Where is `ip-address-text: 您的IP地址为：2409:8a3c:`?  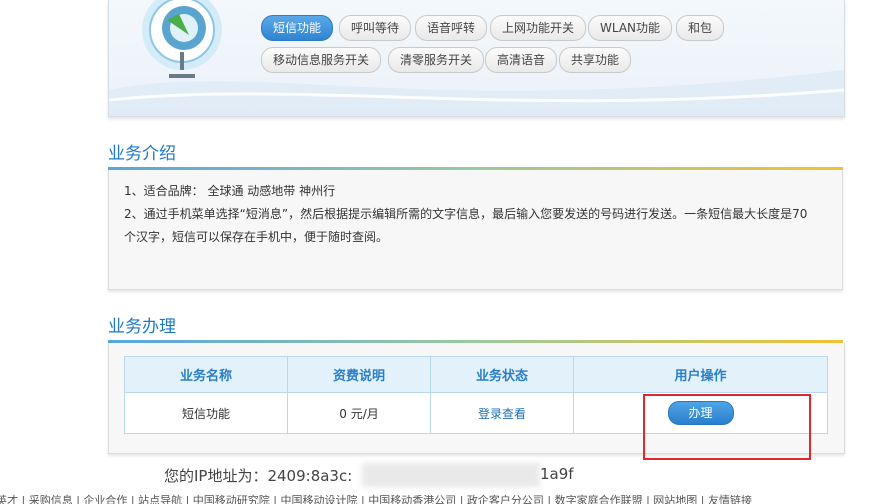 ip-address-text: 您的IP地址为：2409:8a3c: is located at coordinates (258, 476).